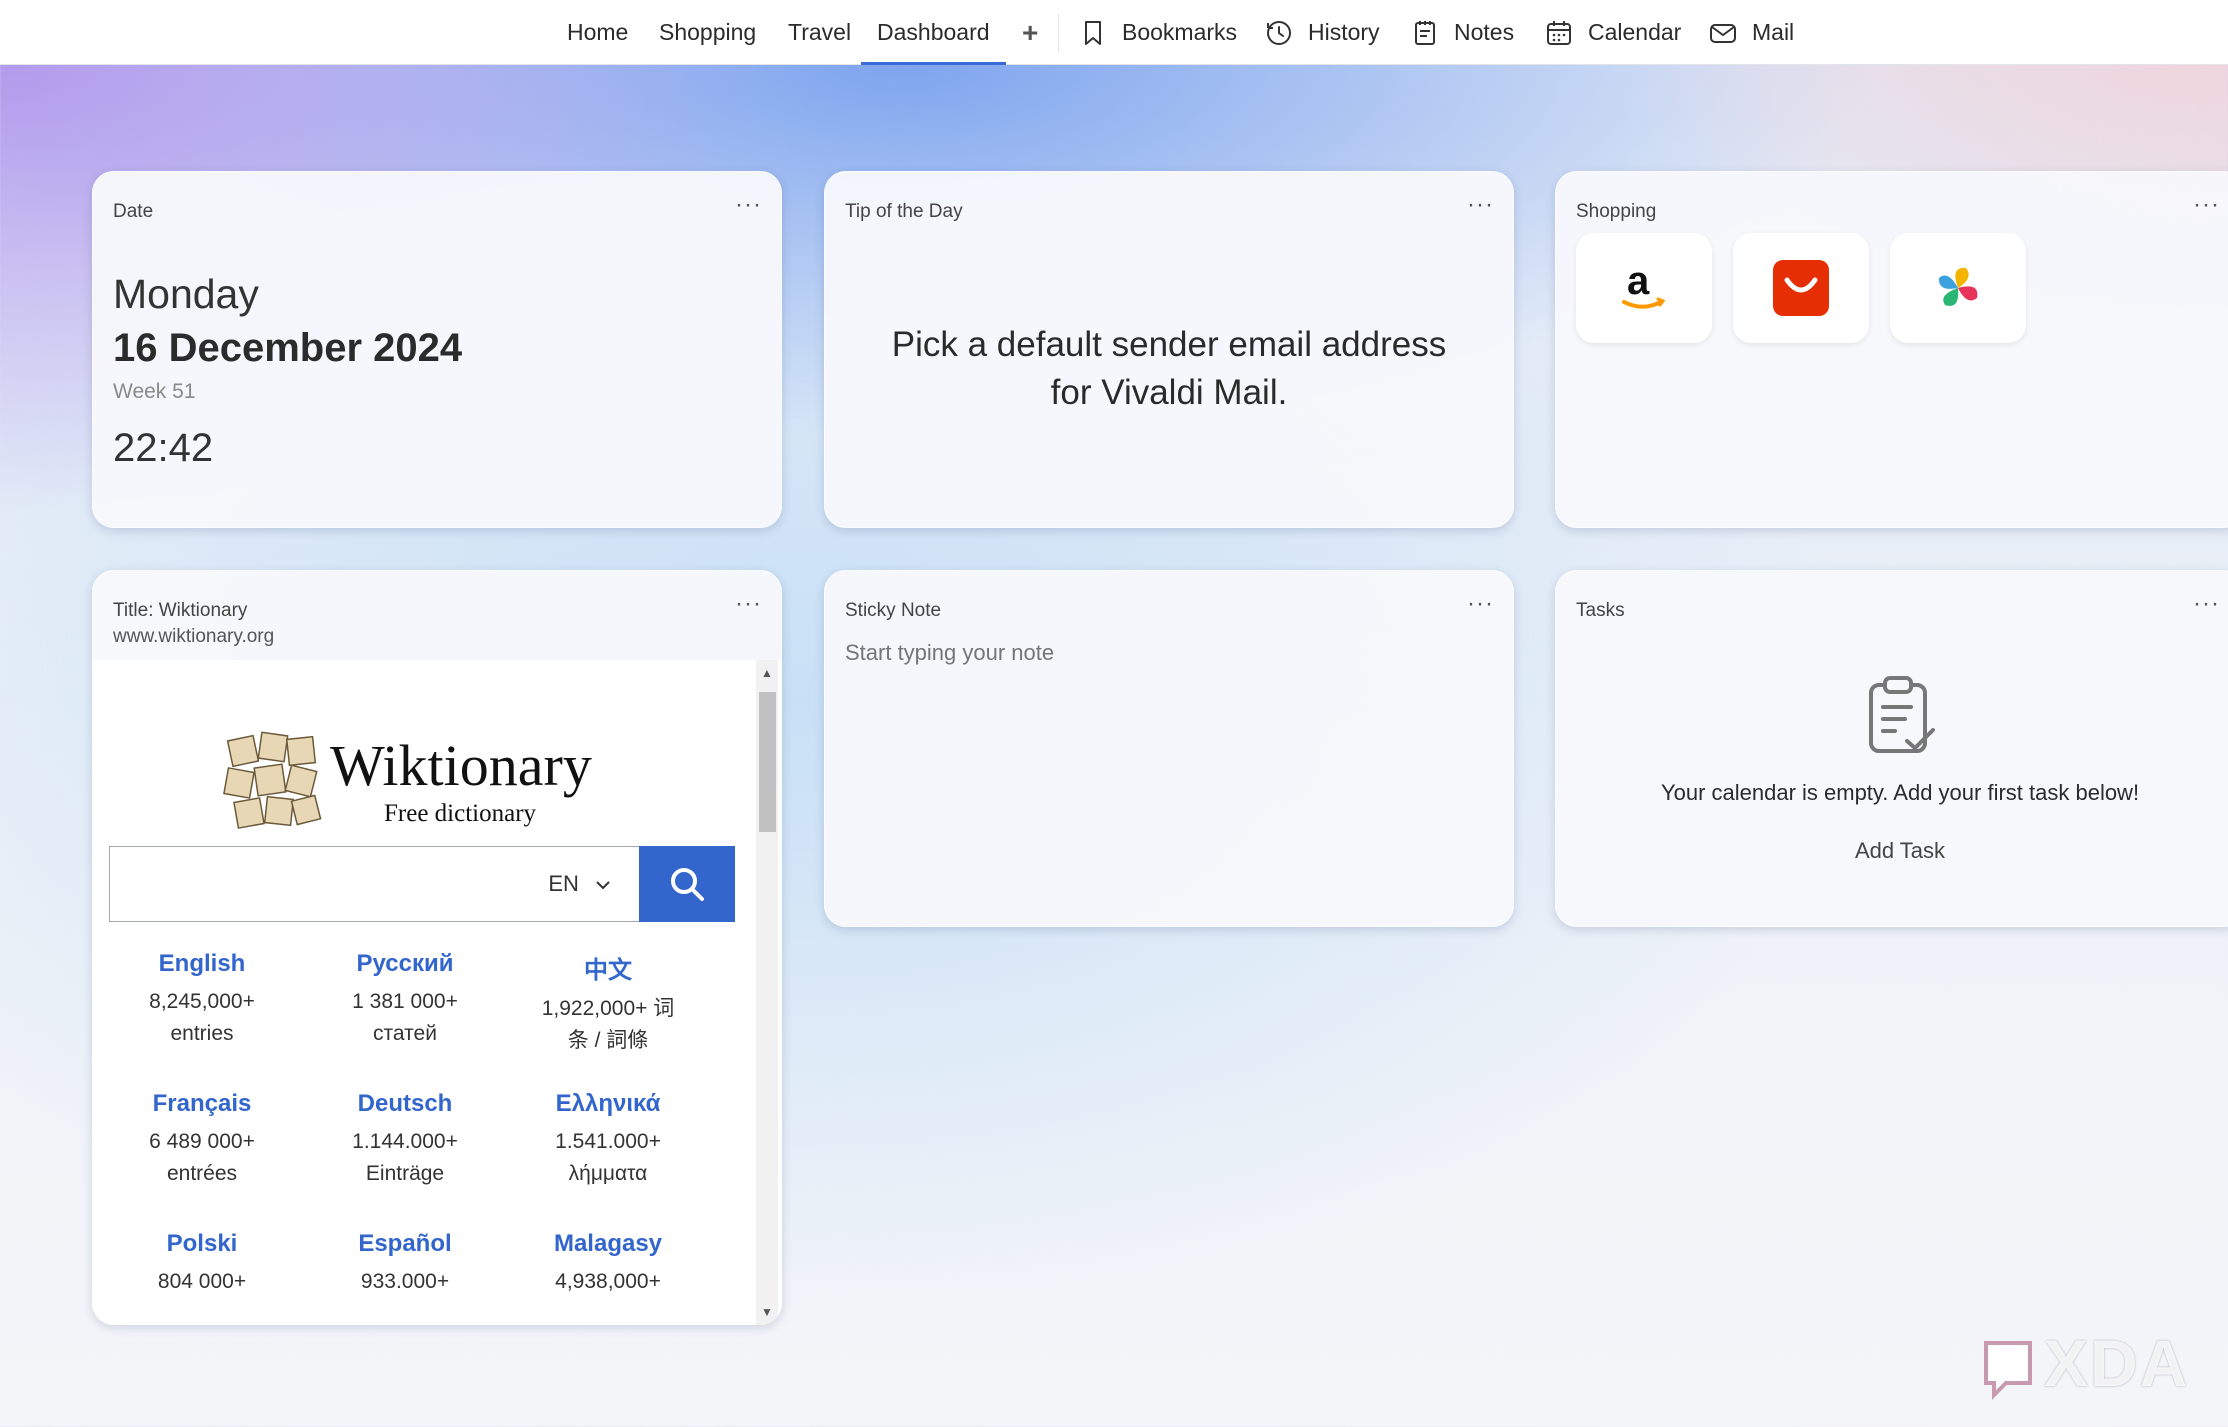  I want to click on language-entry: Русский 1 381 000+ статей, so click(405, 1000).